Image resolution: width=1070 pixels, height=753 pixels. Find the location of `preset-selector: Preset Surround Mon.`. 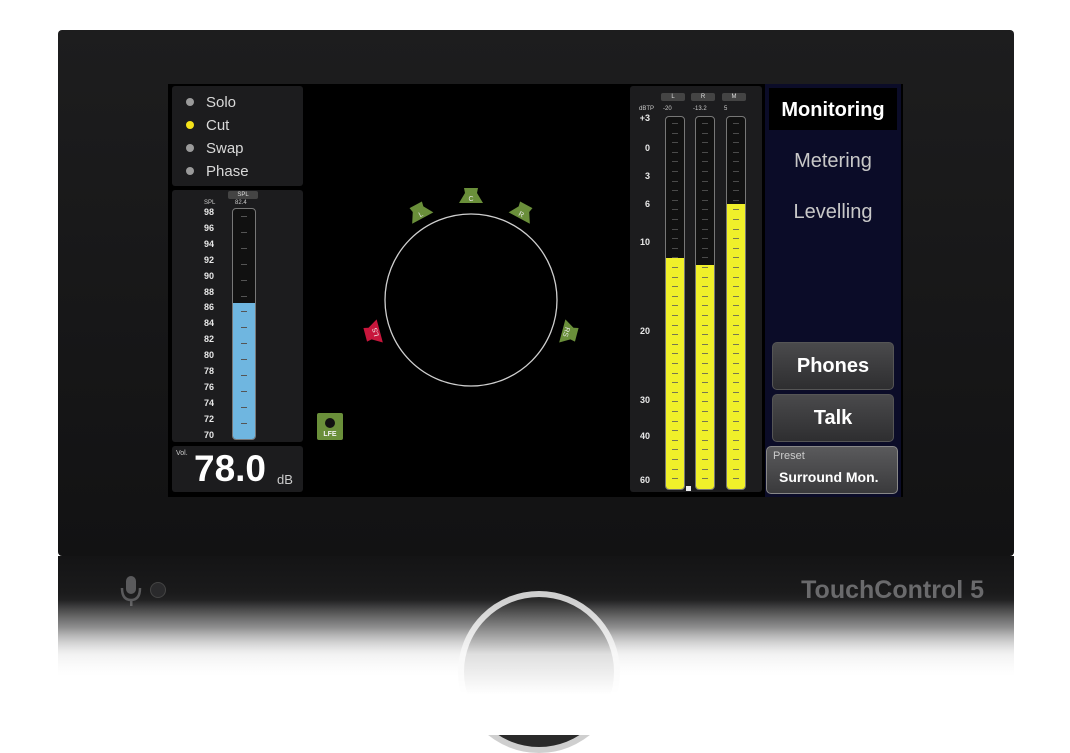

preset-selector: Preset Surround Mon. is located at coordinates (832, 470).